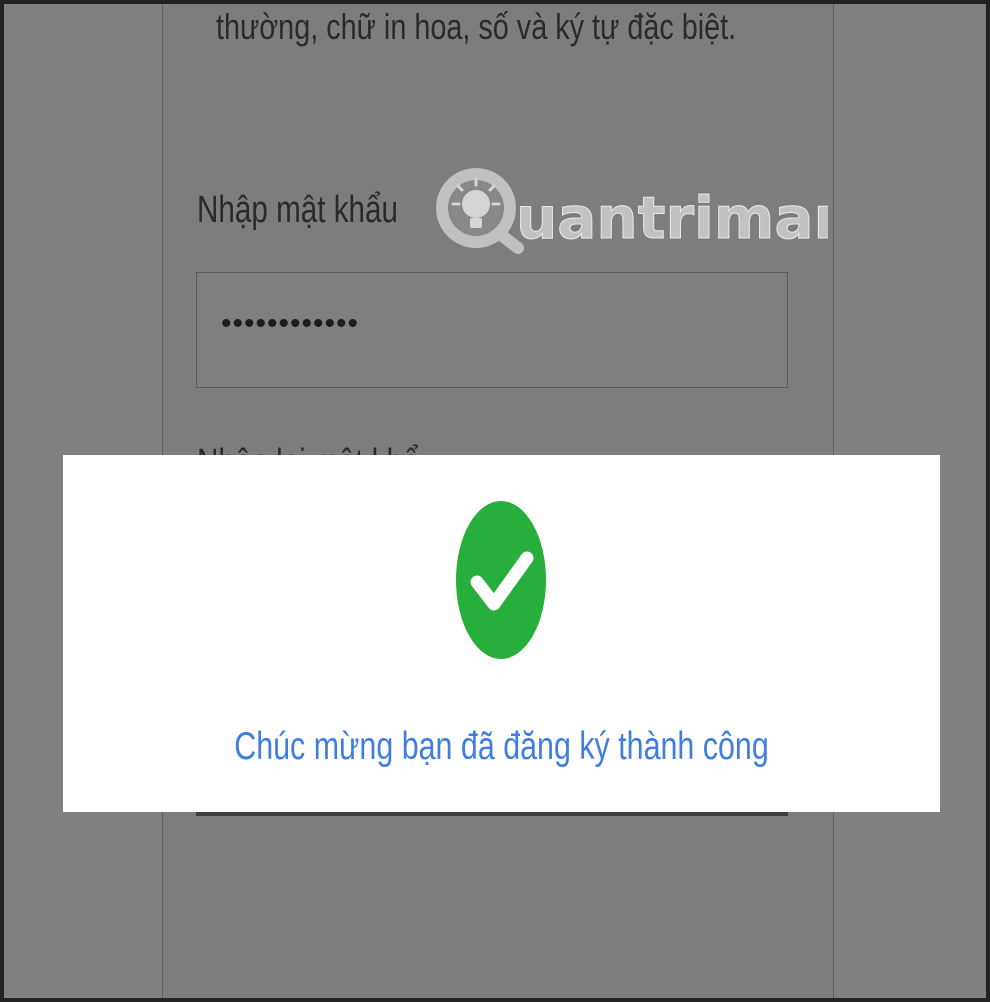 Image resolution: width=990 pixels, height=1002 pixels. What do you see at coordinates (672, 218) in the screenshot?
I see `svg-text: uantrimang` at bounding box center [672, 218].